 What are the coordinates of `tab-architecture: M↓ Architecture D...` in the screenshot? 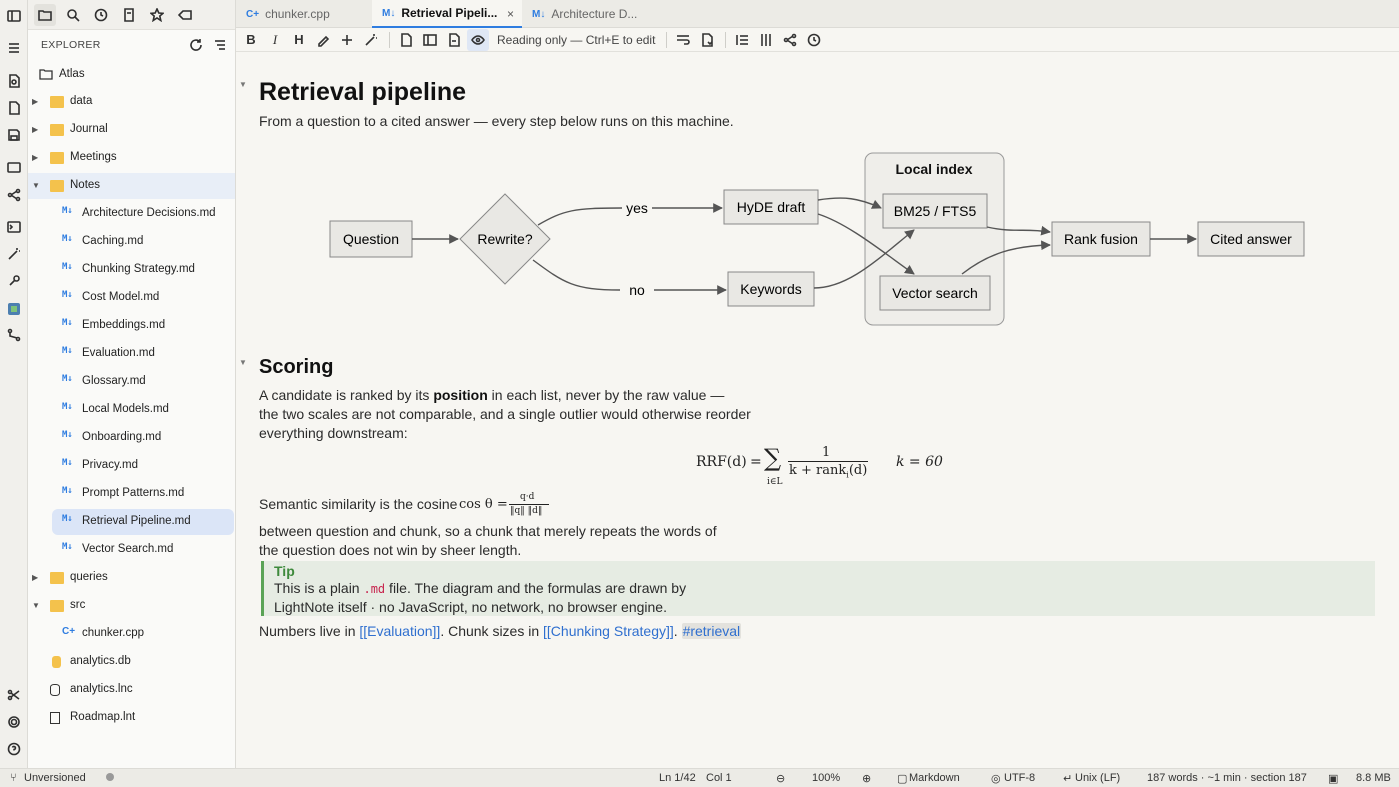 It's located at (592, 14).